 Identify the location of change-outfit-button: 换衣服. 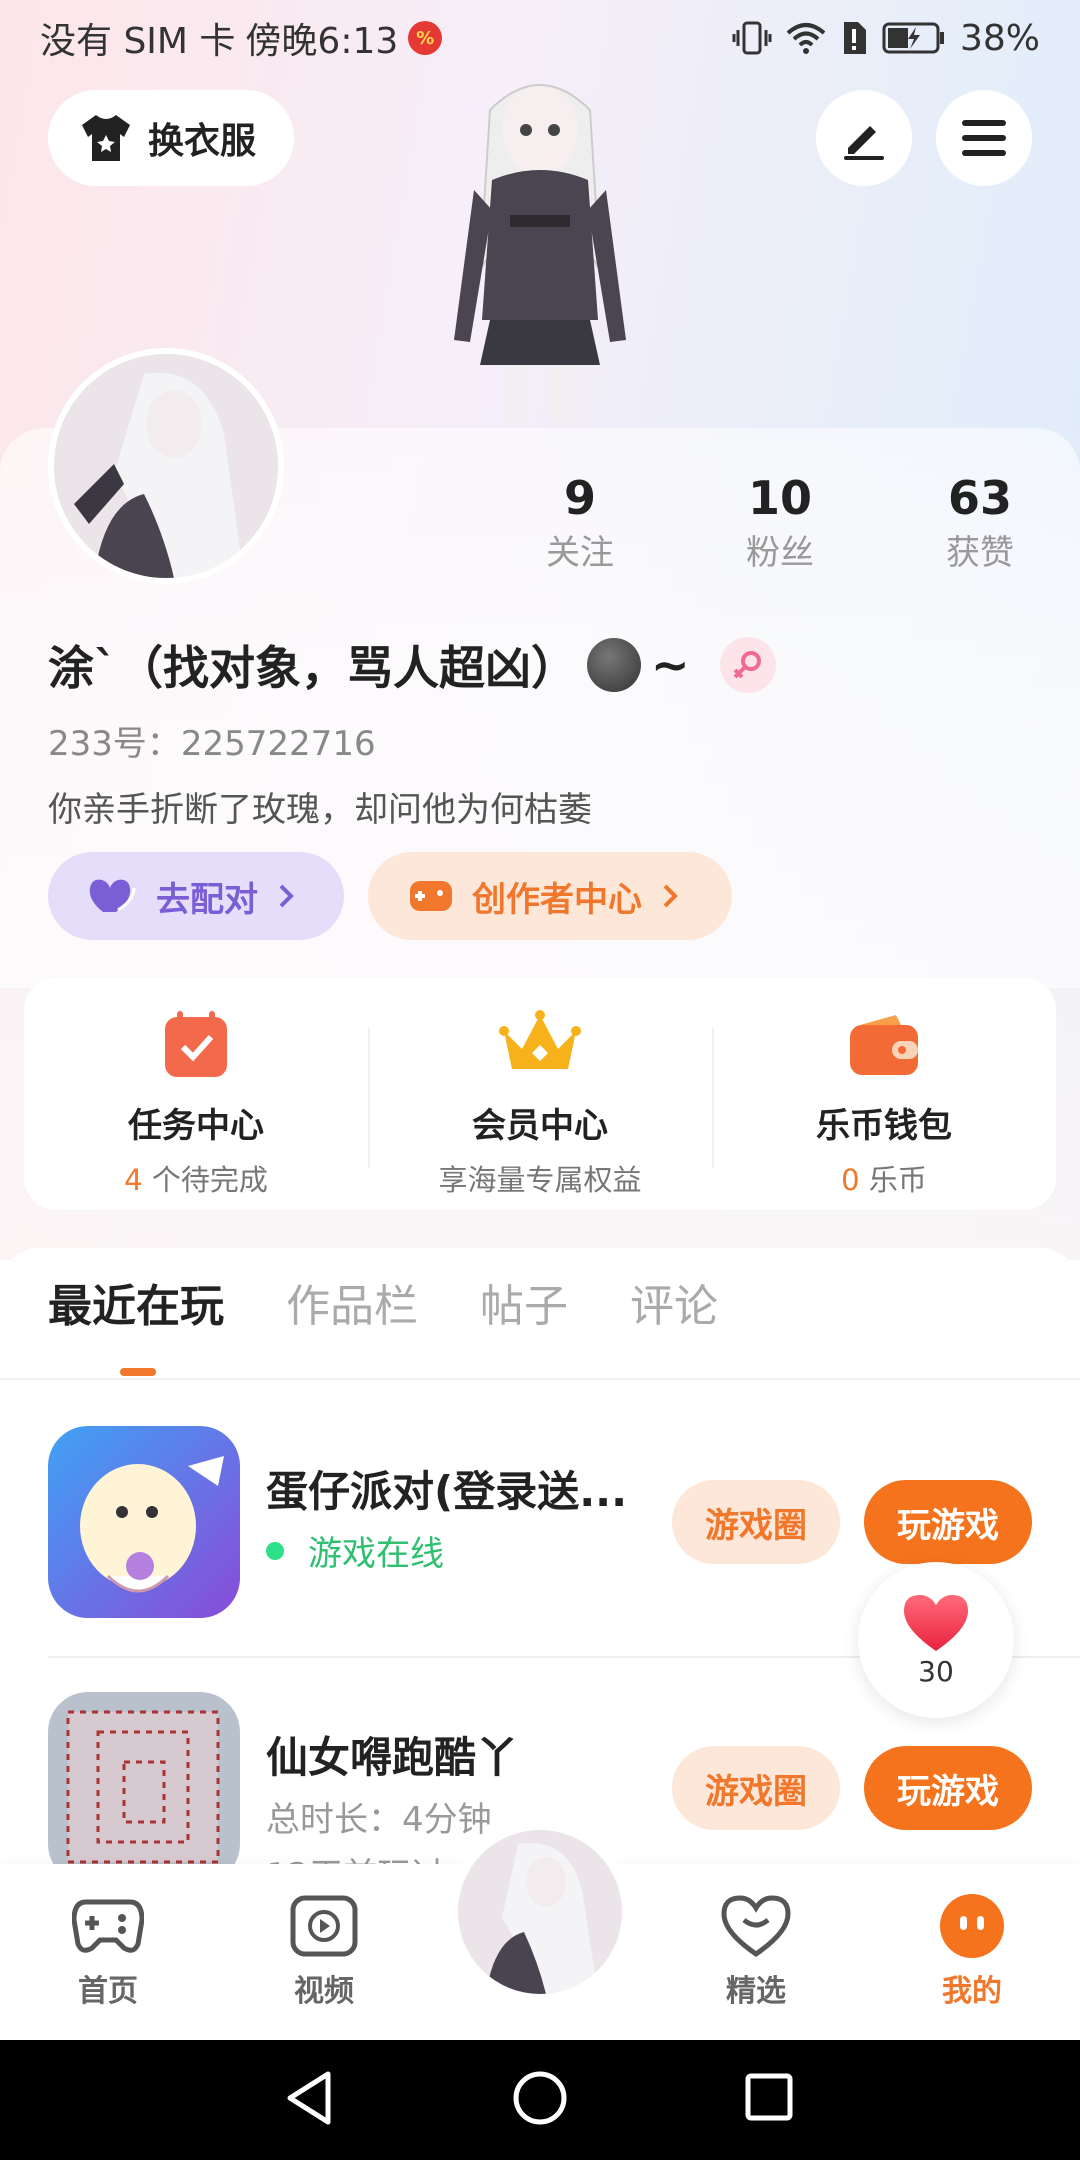
(171, 138).